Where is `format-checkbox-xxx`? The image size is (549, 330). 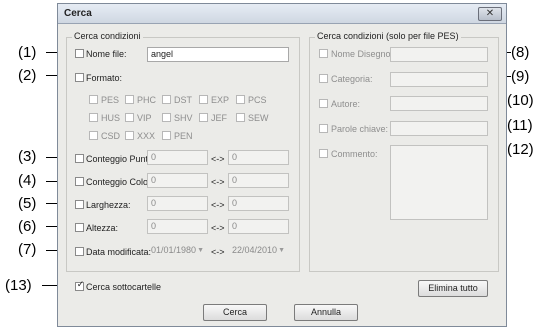 format-checkbox-xxx is located at coordinates (129, 135).